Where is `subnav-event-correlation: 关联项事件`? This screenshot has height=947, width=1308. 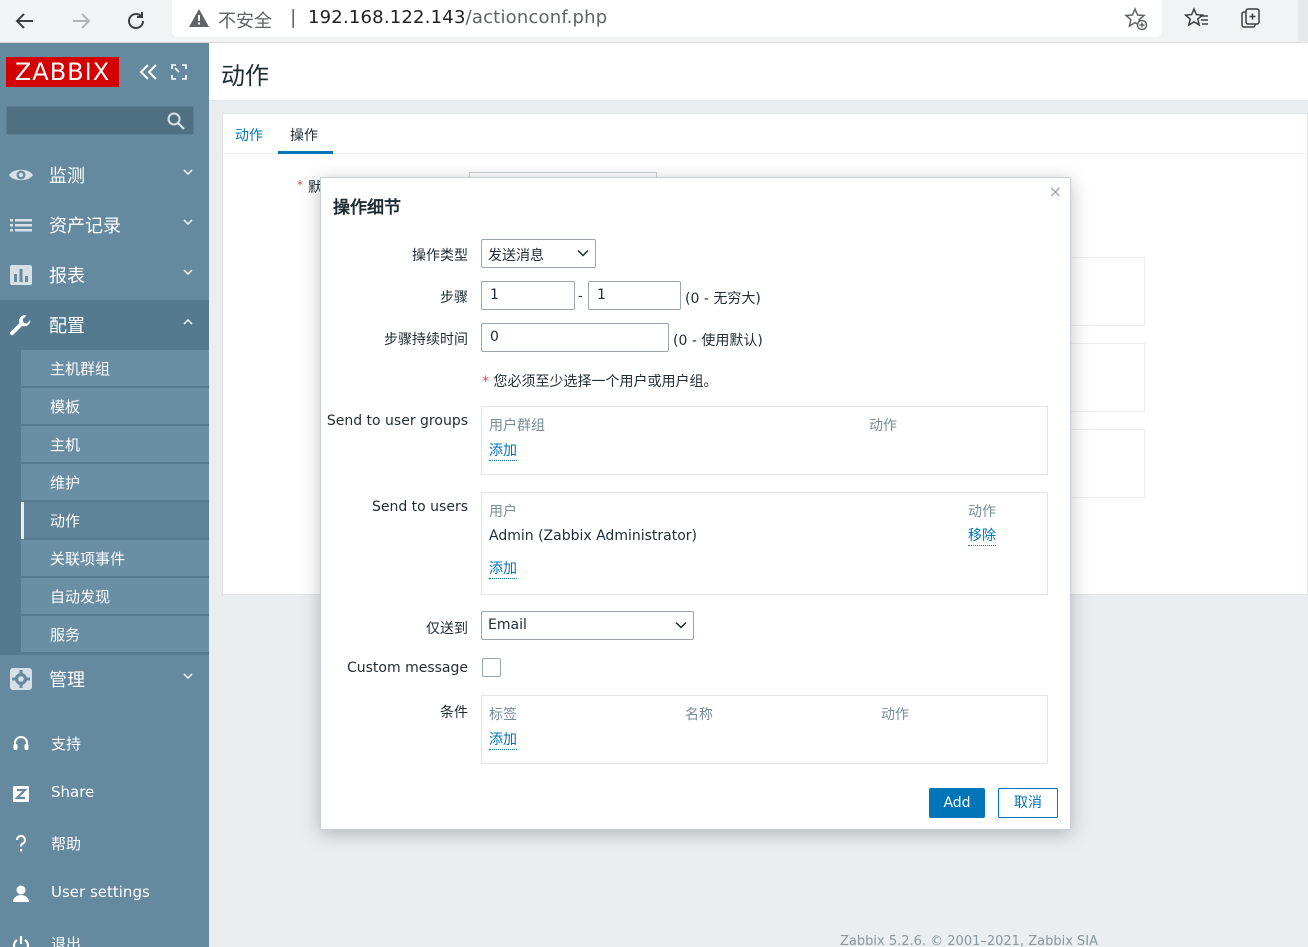
subnav-event-correlation: 关联项事件 is located at coordinates (115, 558).